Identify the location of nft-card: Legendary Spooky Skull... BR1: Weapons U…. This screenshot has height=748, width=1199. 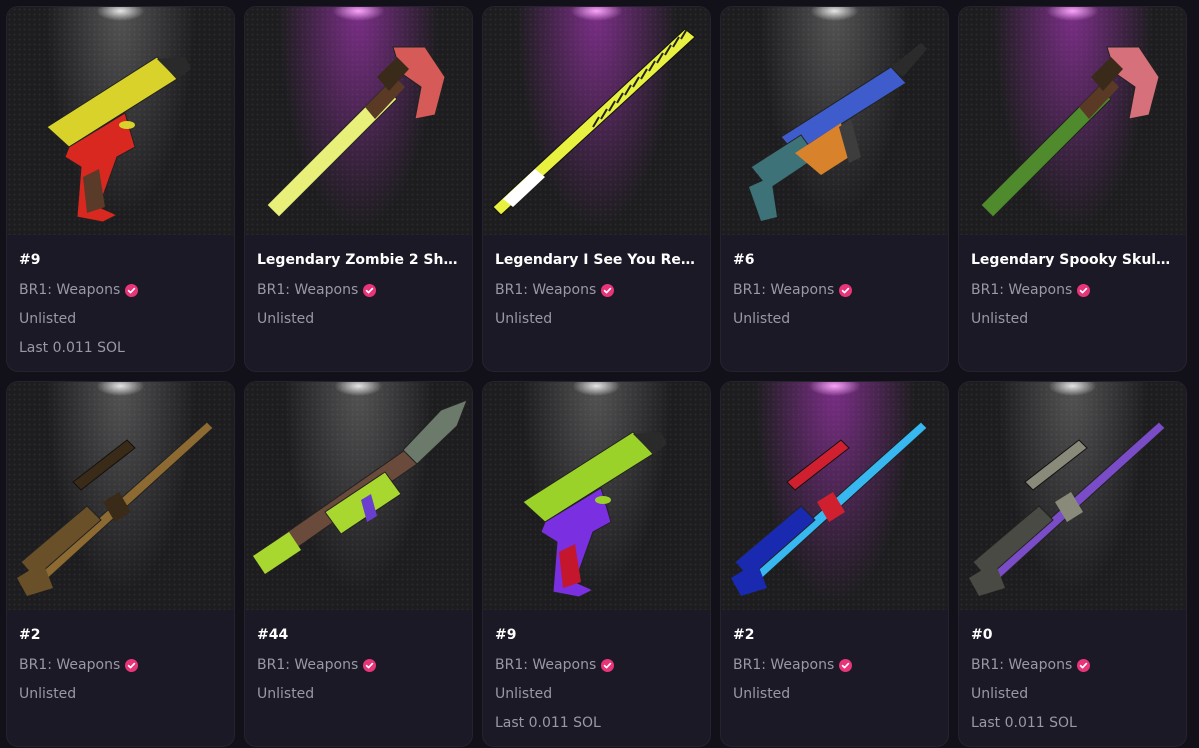
(1072, 189).